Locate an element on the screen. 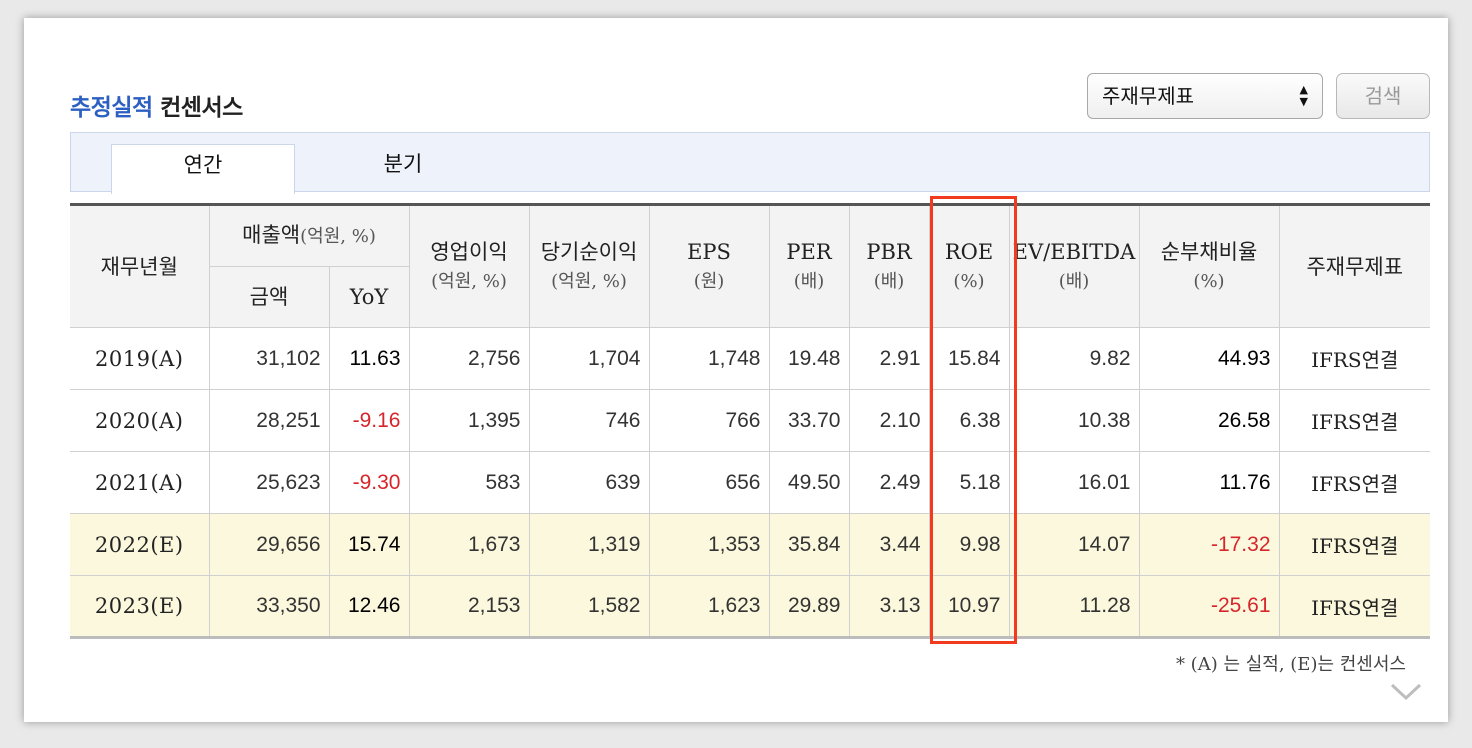 The image size is (1472, 748). cell-roe: 10.97 is located at coordinates (969, 606).